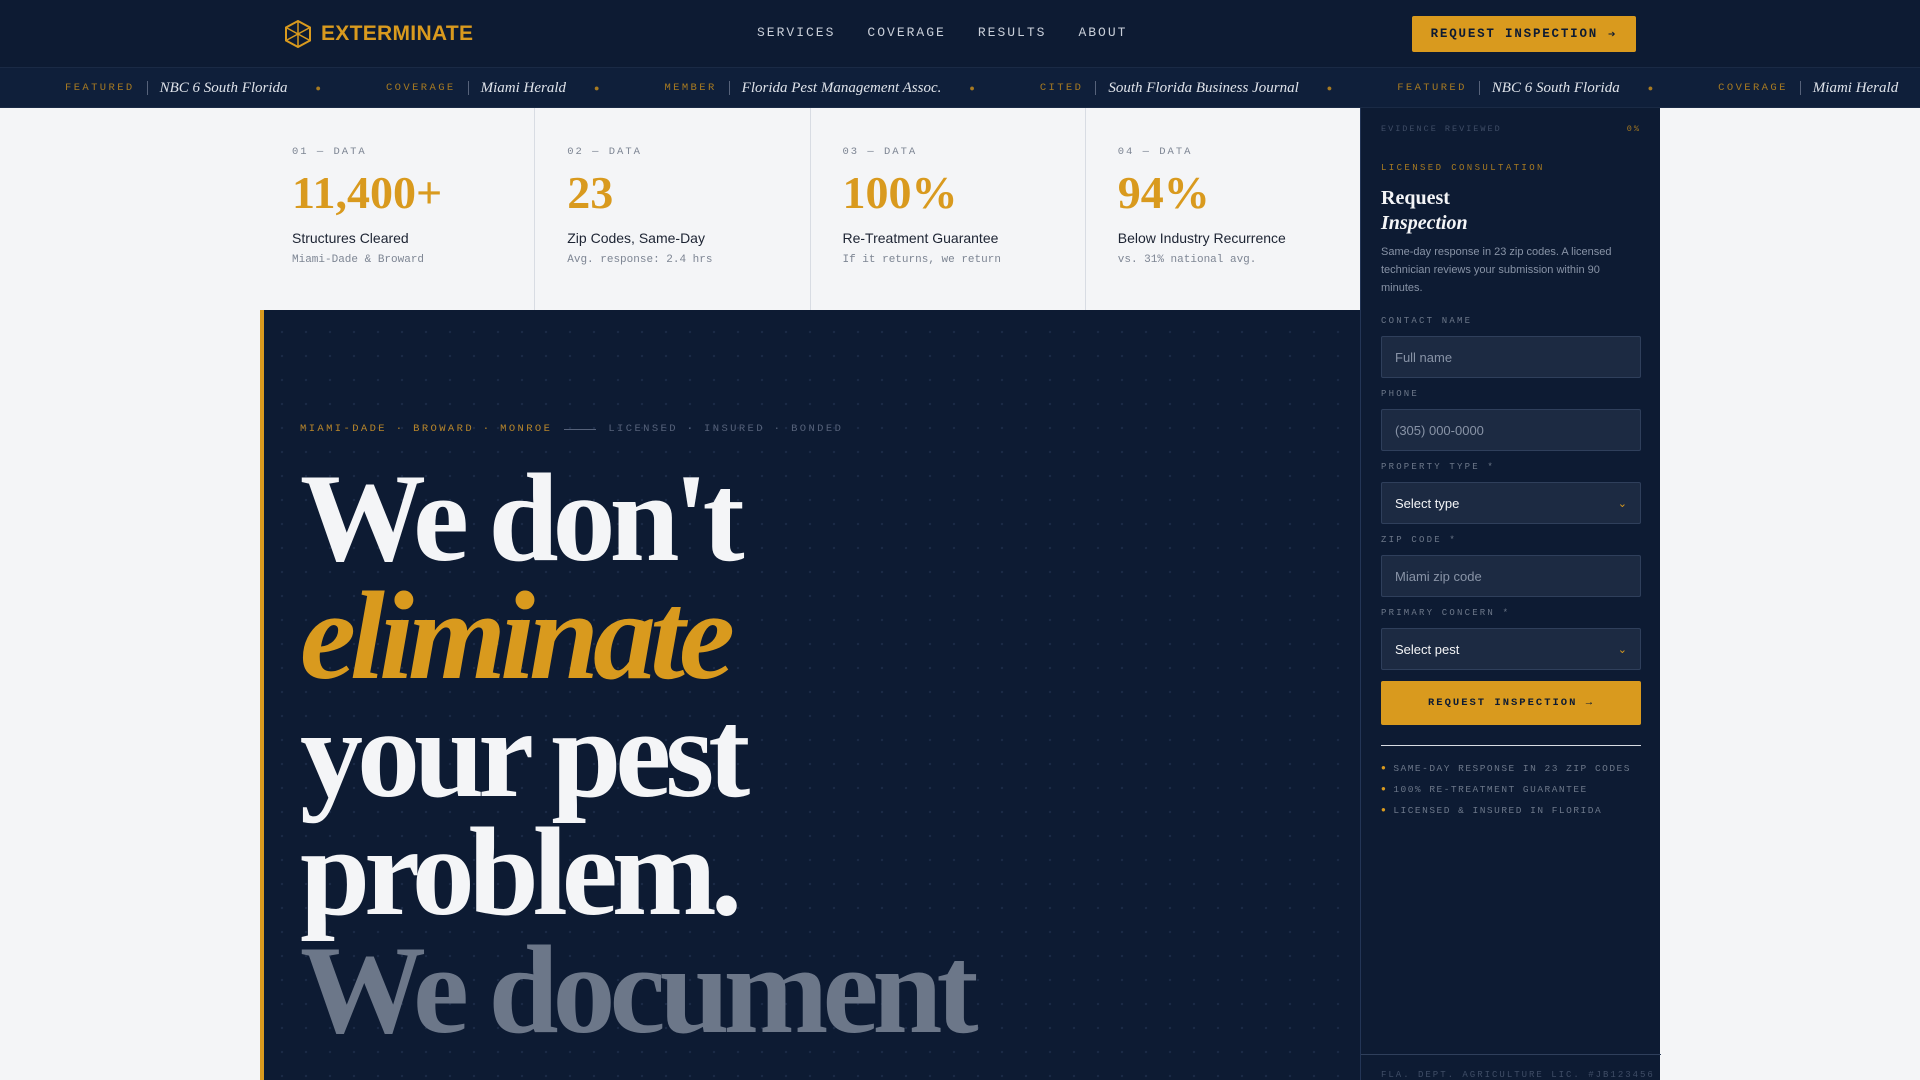  I want to click on property-type-value: Select type, so click(1427, 503).